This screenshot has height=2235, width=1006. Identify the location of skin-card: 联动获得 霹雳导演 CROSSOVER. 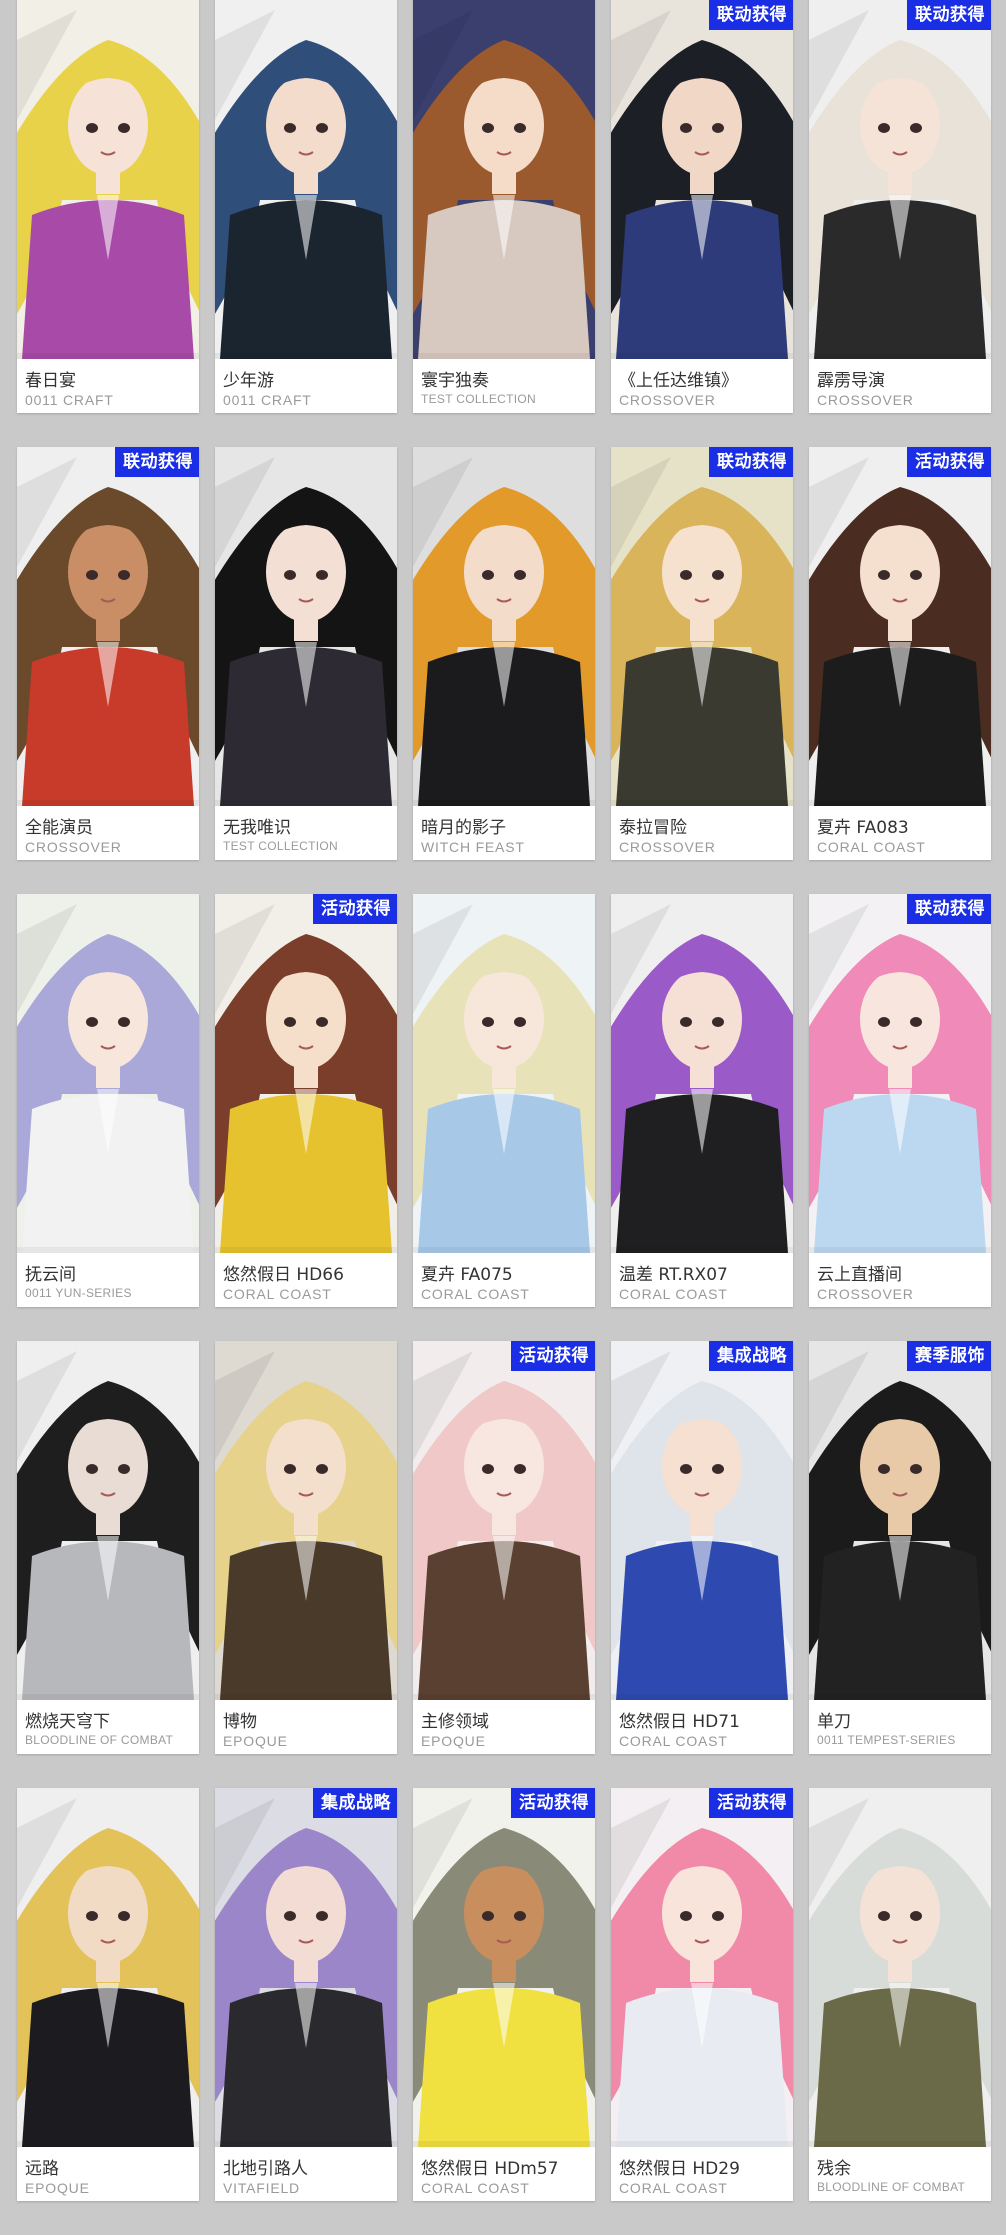
(900, 206).